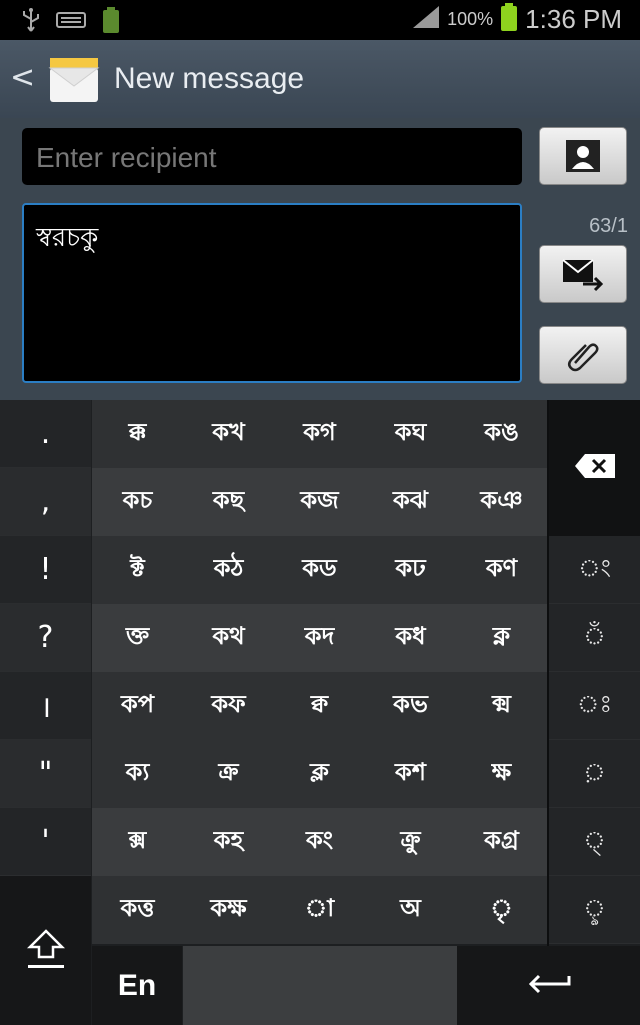 This screenshot has height=1025, width=640. I want to click on enter-icon, so click(549, 986).